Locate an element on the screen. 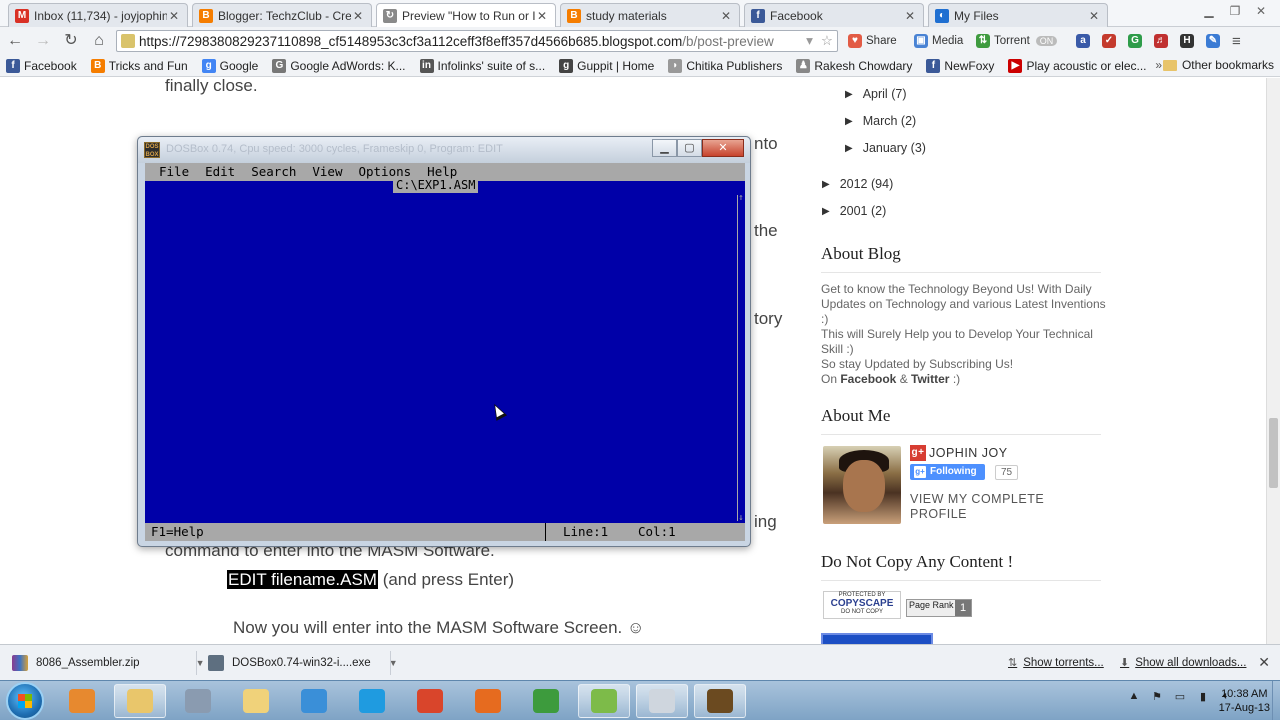 Image resolution: width=1280 pixels, height=720 pixels. torrent-extension: ⇅ Torrent ON is located at coordinates (1017, 41).